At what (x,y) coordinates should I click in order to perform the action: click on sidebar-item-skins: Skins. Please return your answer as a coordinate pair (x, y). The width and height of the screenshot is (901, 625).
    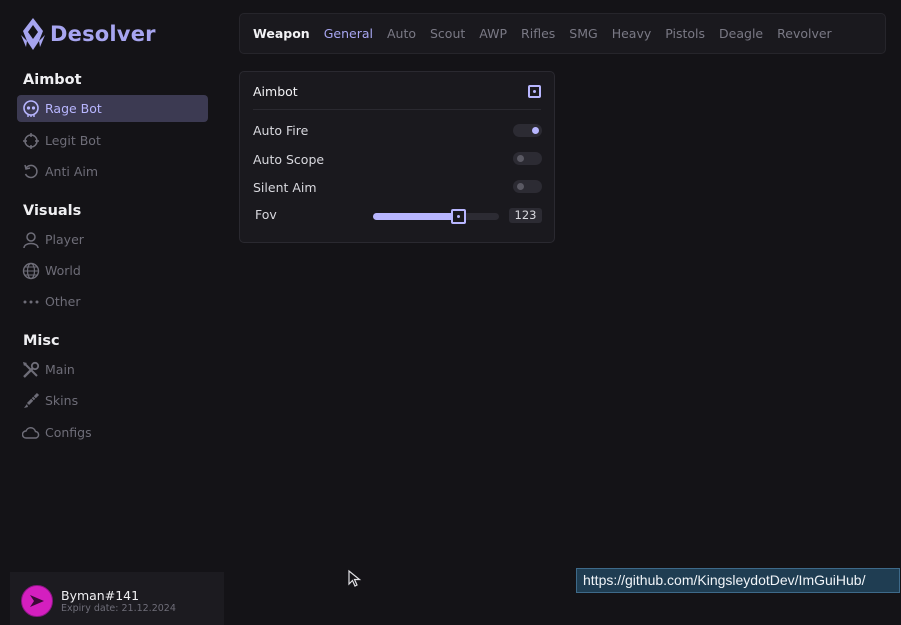
    Looking at the image, I should click on (112, 400).